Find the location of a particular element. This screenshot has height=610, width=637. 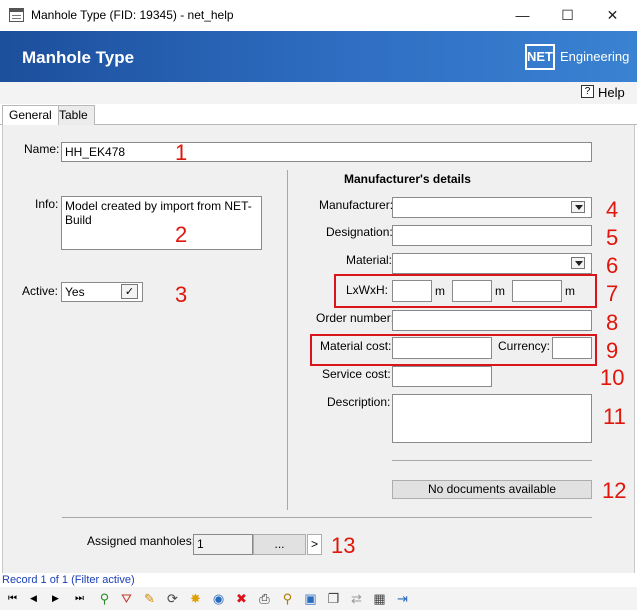

help-link: Help is located at coordinates (611, 92).